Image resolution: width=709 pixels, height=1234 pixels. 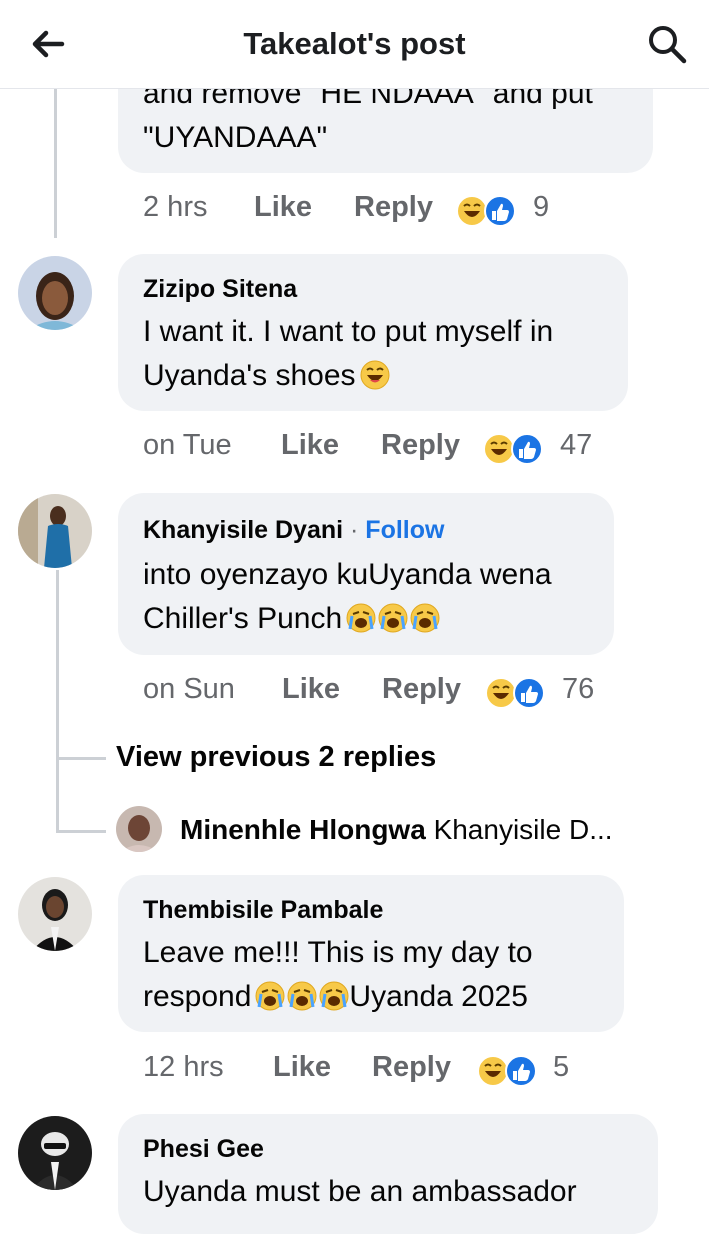 What do you see at coordinates (438, 996) in the screenshot?
I see `comment-text-line: Uyanda 2025` at bounding box center [438, 996].